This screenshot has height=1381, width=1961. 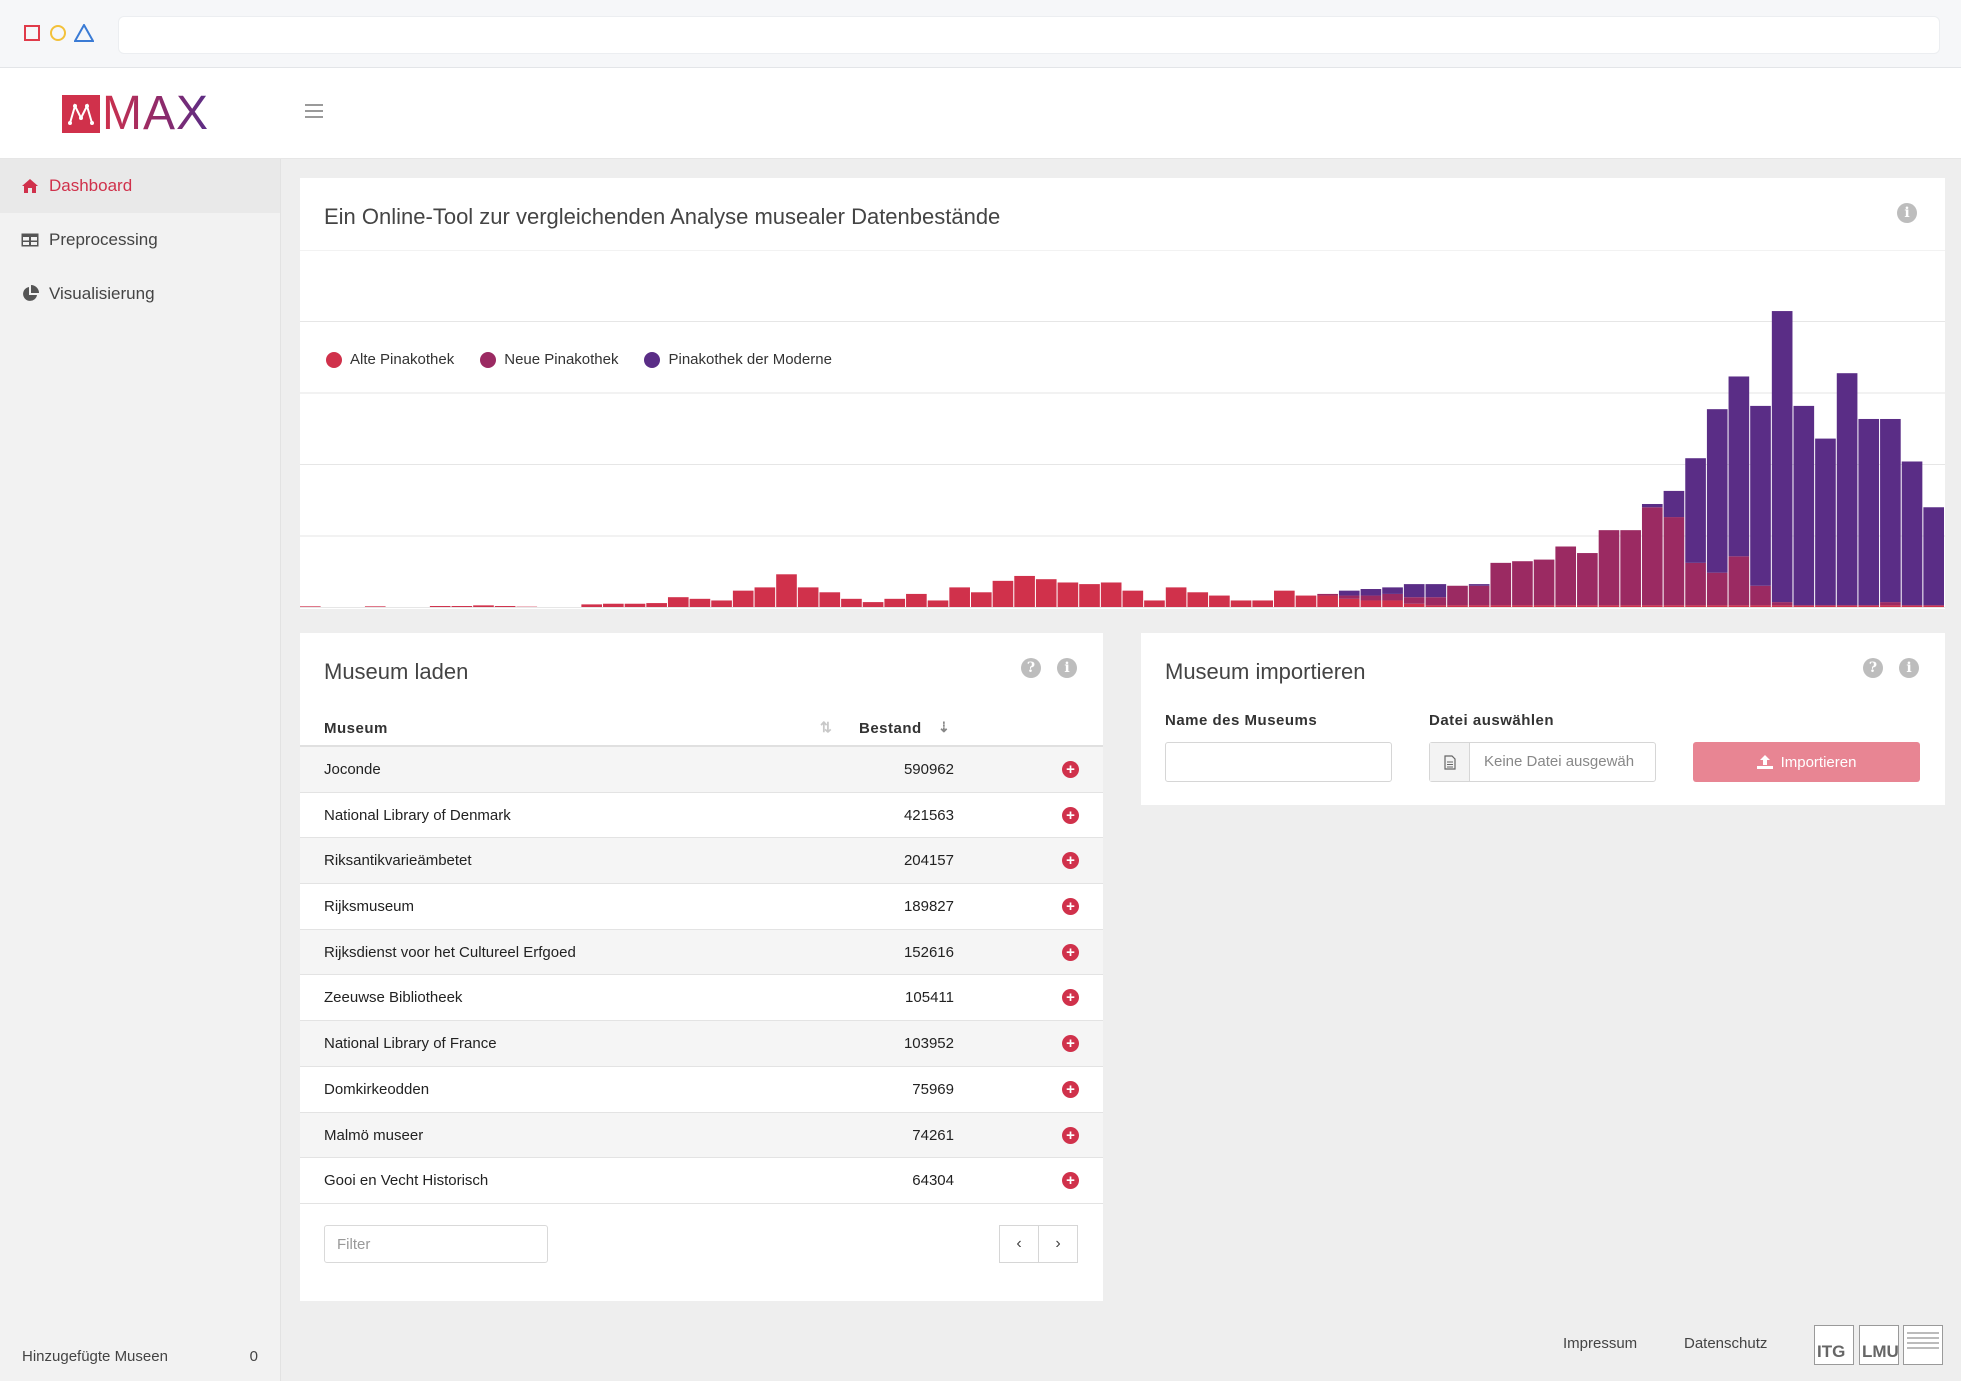 What do you see at coordinates (1879, 1345) in the screenshot?
I see `lmu-logo: LMU` at bounding box center [1879, 1345].